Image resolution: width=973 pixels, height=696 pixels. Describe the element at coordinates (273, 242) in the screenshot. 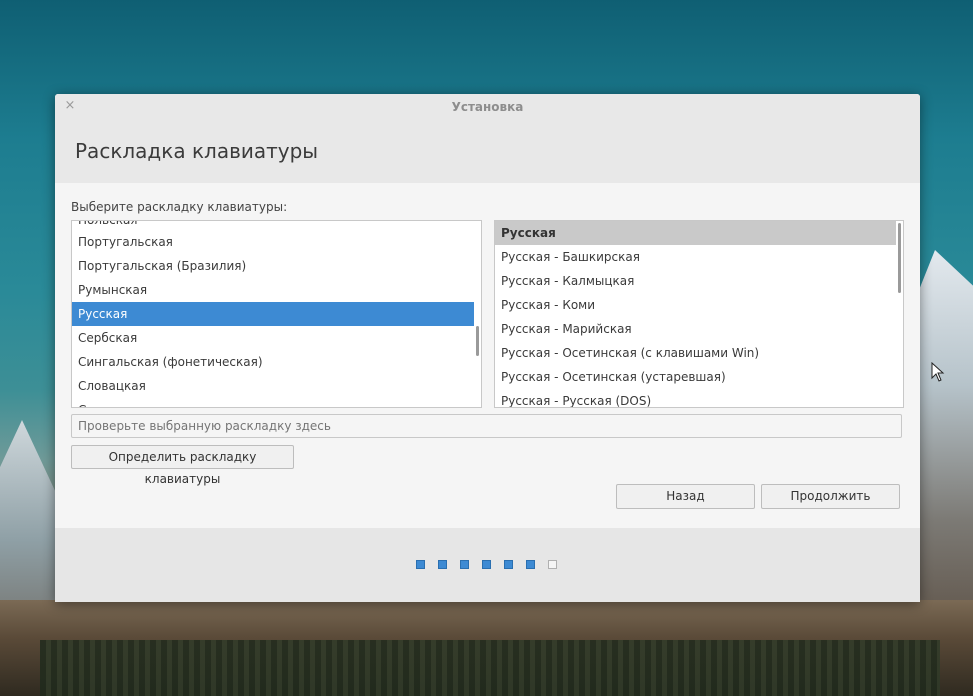

I see `list-item: Португальская` at that location.